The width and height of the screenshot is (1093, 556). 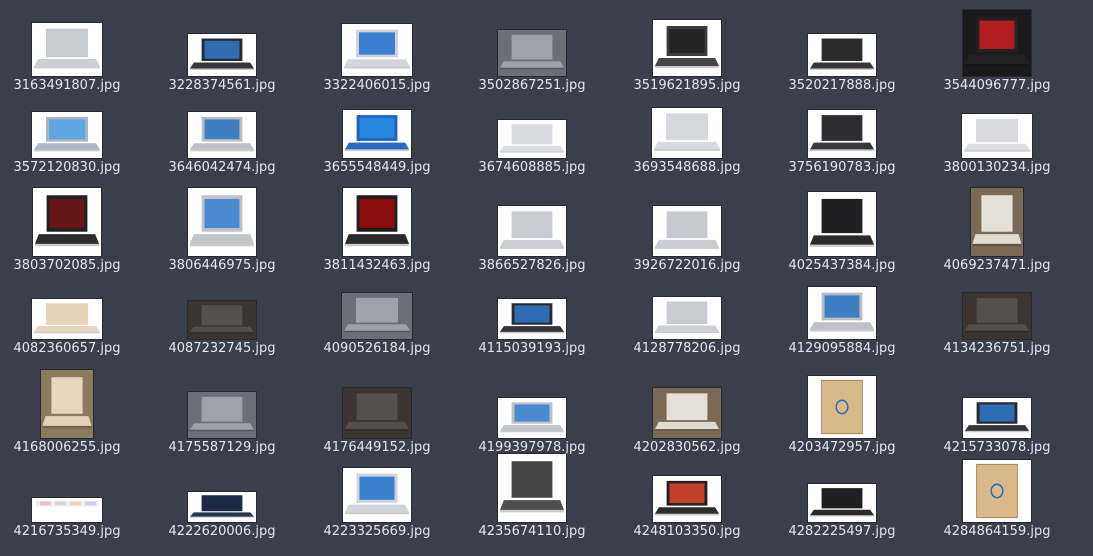 What do you see at coordinates (997, 348) in the screenshot?
I see `file-name-label: 4134236751.jpg` at bounding box center [997, 348].